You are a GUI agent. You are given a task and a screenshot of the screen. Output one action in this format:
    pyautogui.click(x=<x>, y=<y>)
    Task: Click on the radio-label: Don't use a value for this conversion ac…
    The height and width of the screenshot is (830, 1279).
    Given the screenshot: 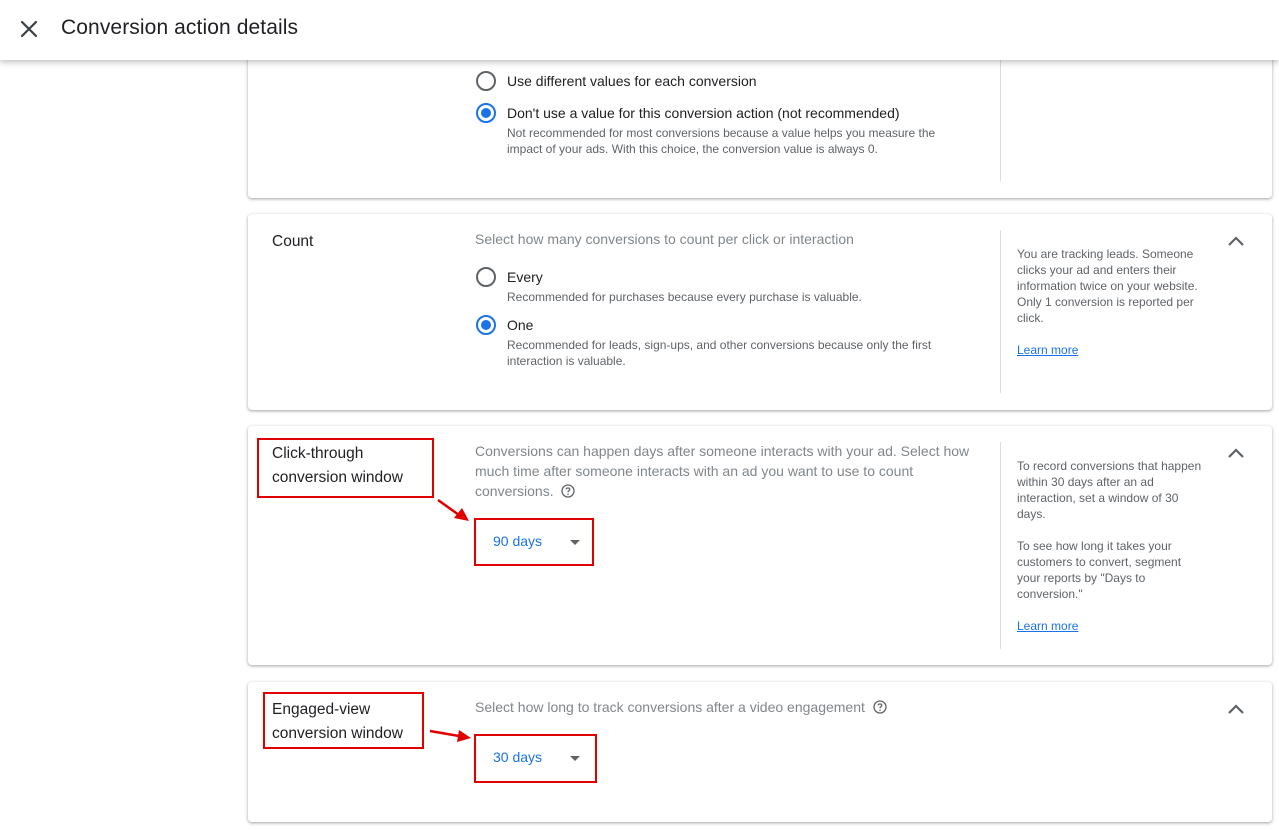 What is the action you would take?
    pyautogui.click(x=703, y=113)
    